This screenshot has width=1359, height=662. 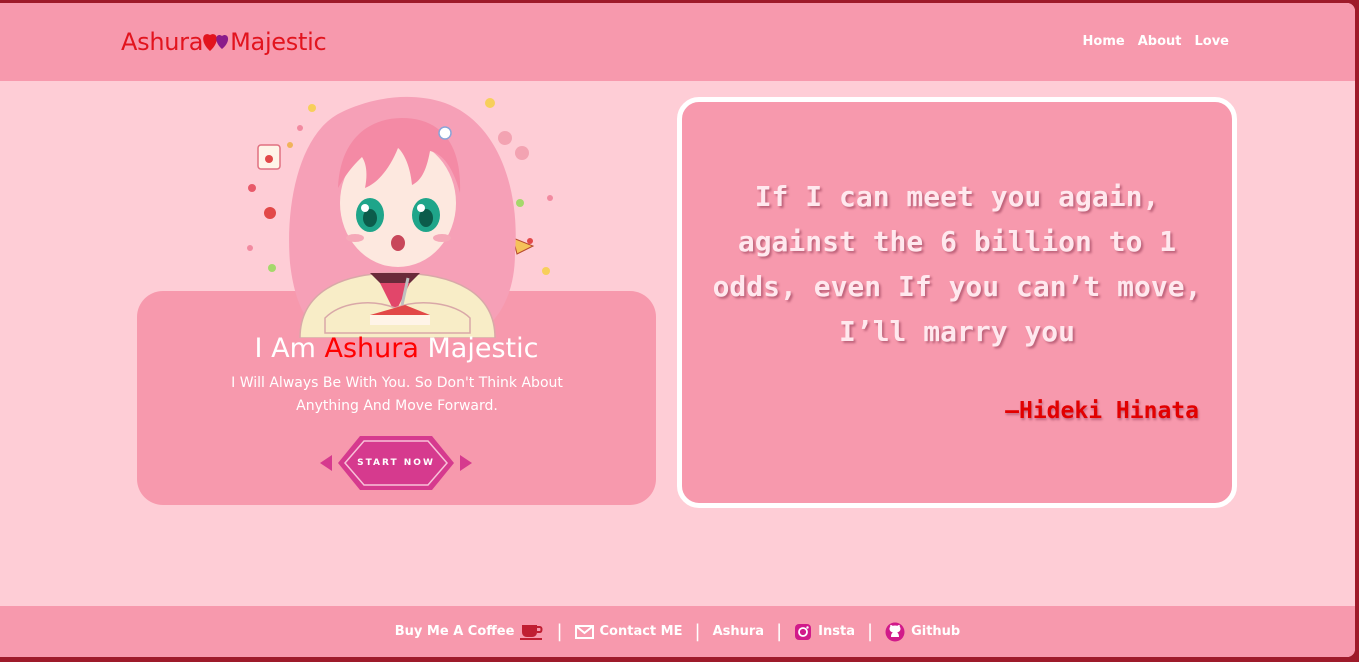 What do you see at coordinates (584, 631) in the screenshot?
I see `mail-icon` at bounding box center [584, 631].